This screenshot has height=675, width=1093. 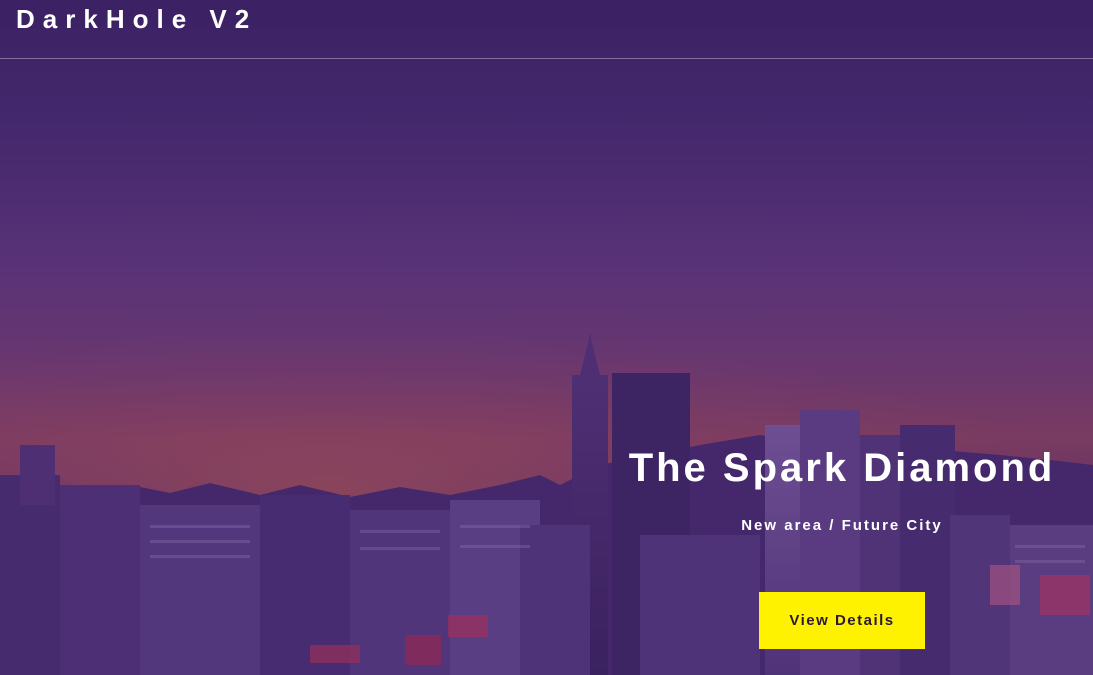 I want to click on site-header: DarkHole V2, so click(x=546, y=29).